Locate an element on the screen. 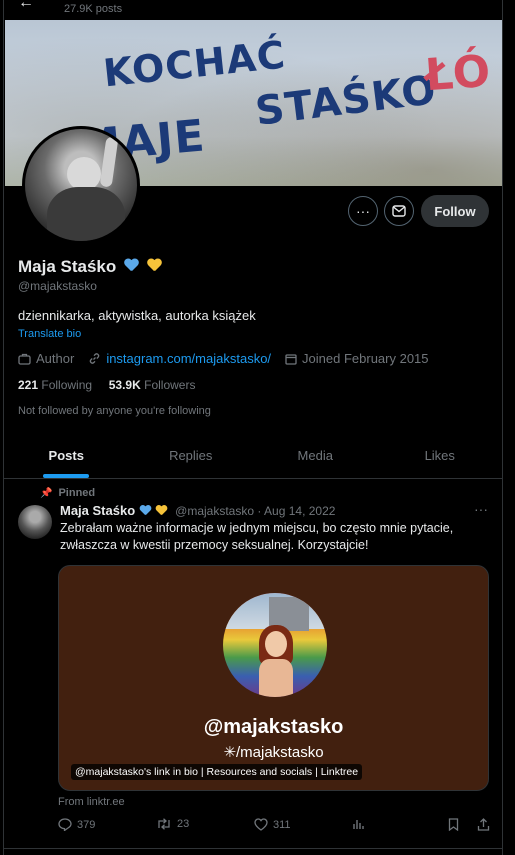  profile-tabs: Posts Replies Media Likes is located at coordinates (253, 455).